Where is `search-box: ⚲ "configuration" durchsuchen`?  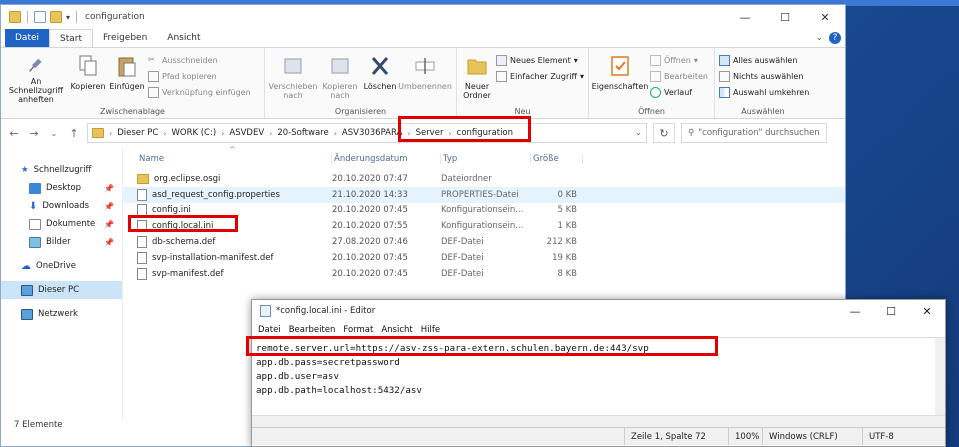 search-box: ⚲ "configuration" durchsuchen is located at coordinates (754, 133).